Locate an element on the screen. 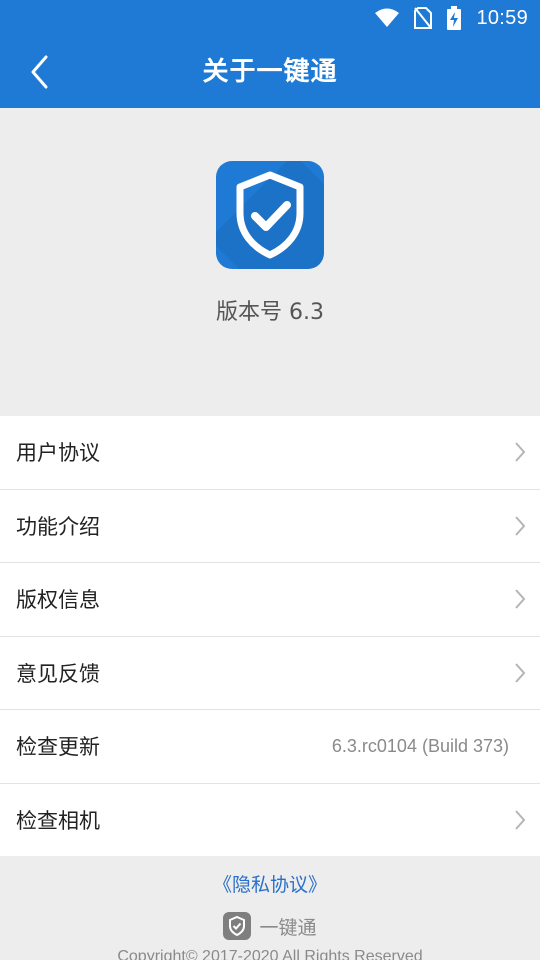 This screenshot has height=960, width=540. build-version-value: 6.3.rc0104 (Build 373) is located at coordinates (420, 745).